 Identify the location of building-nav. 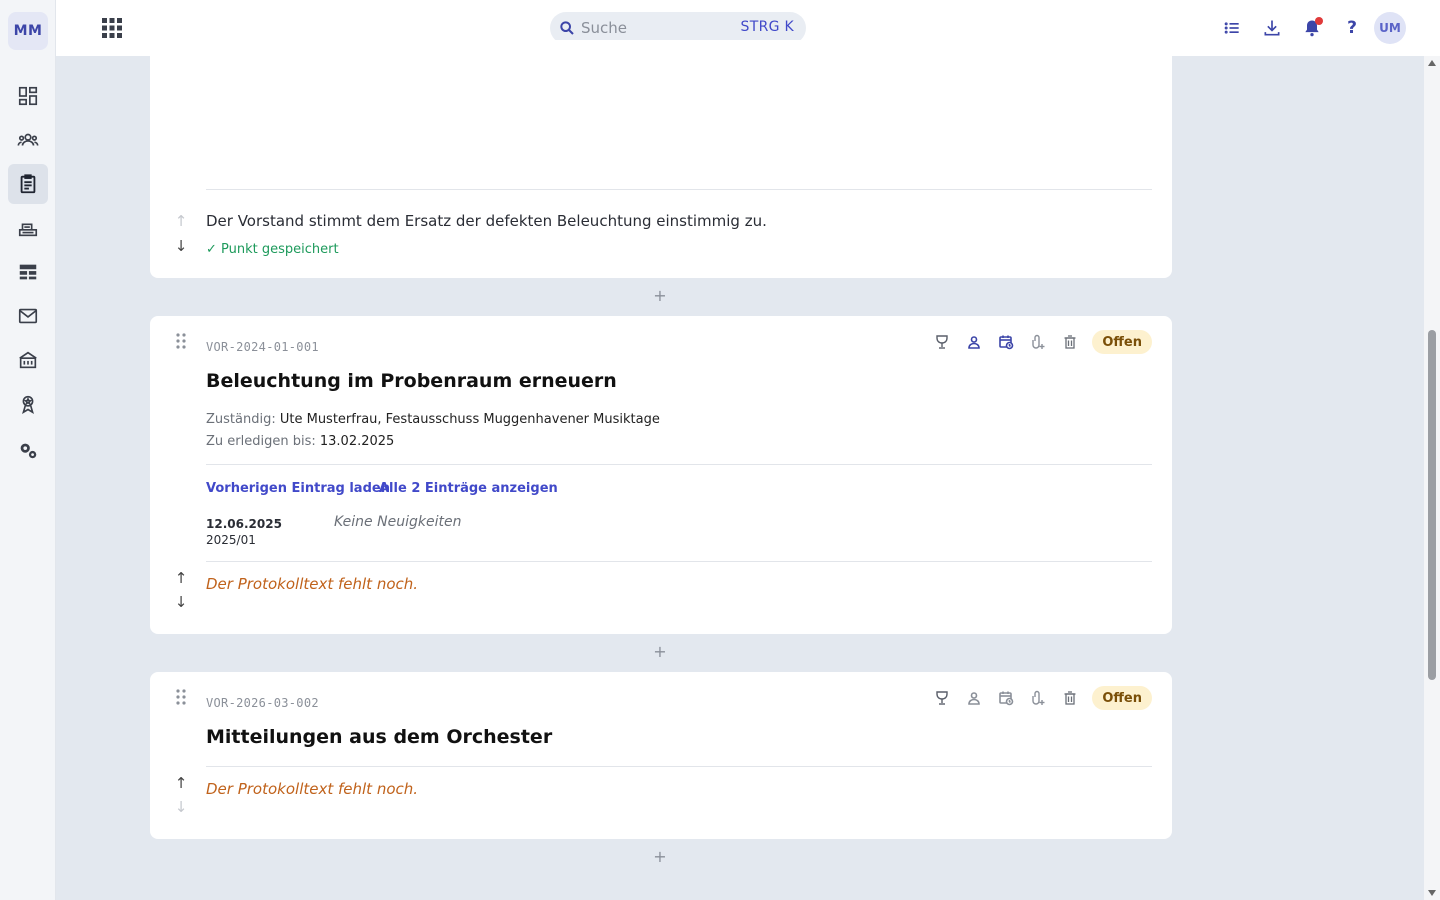
(28, 360).